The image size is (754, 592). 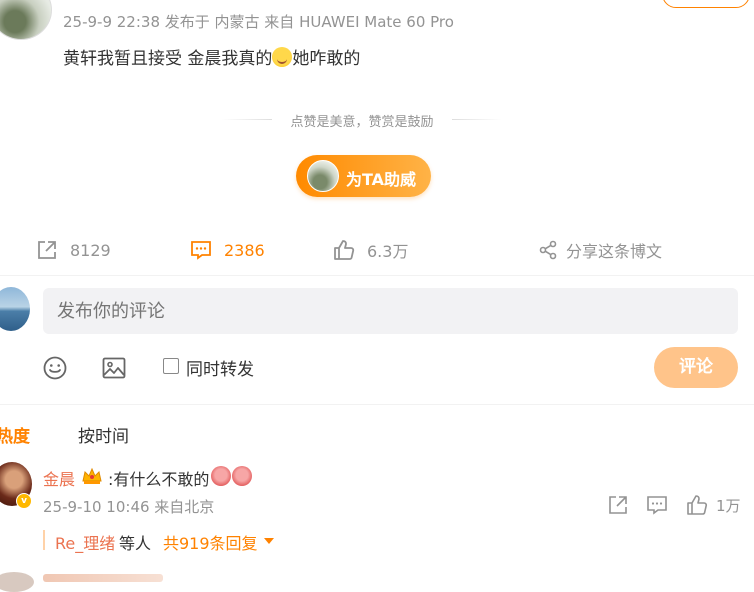 What do you see at coordinates (269, 541) in the screenshot?
I see `chevron-down-icon` at bounding box center [269, 541].